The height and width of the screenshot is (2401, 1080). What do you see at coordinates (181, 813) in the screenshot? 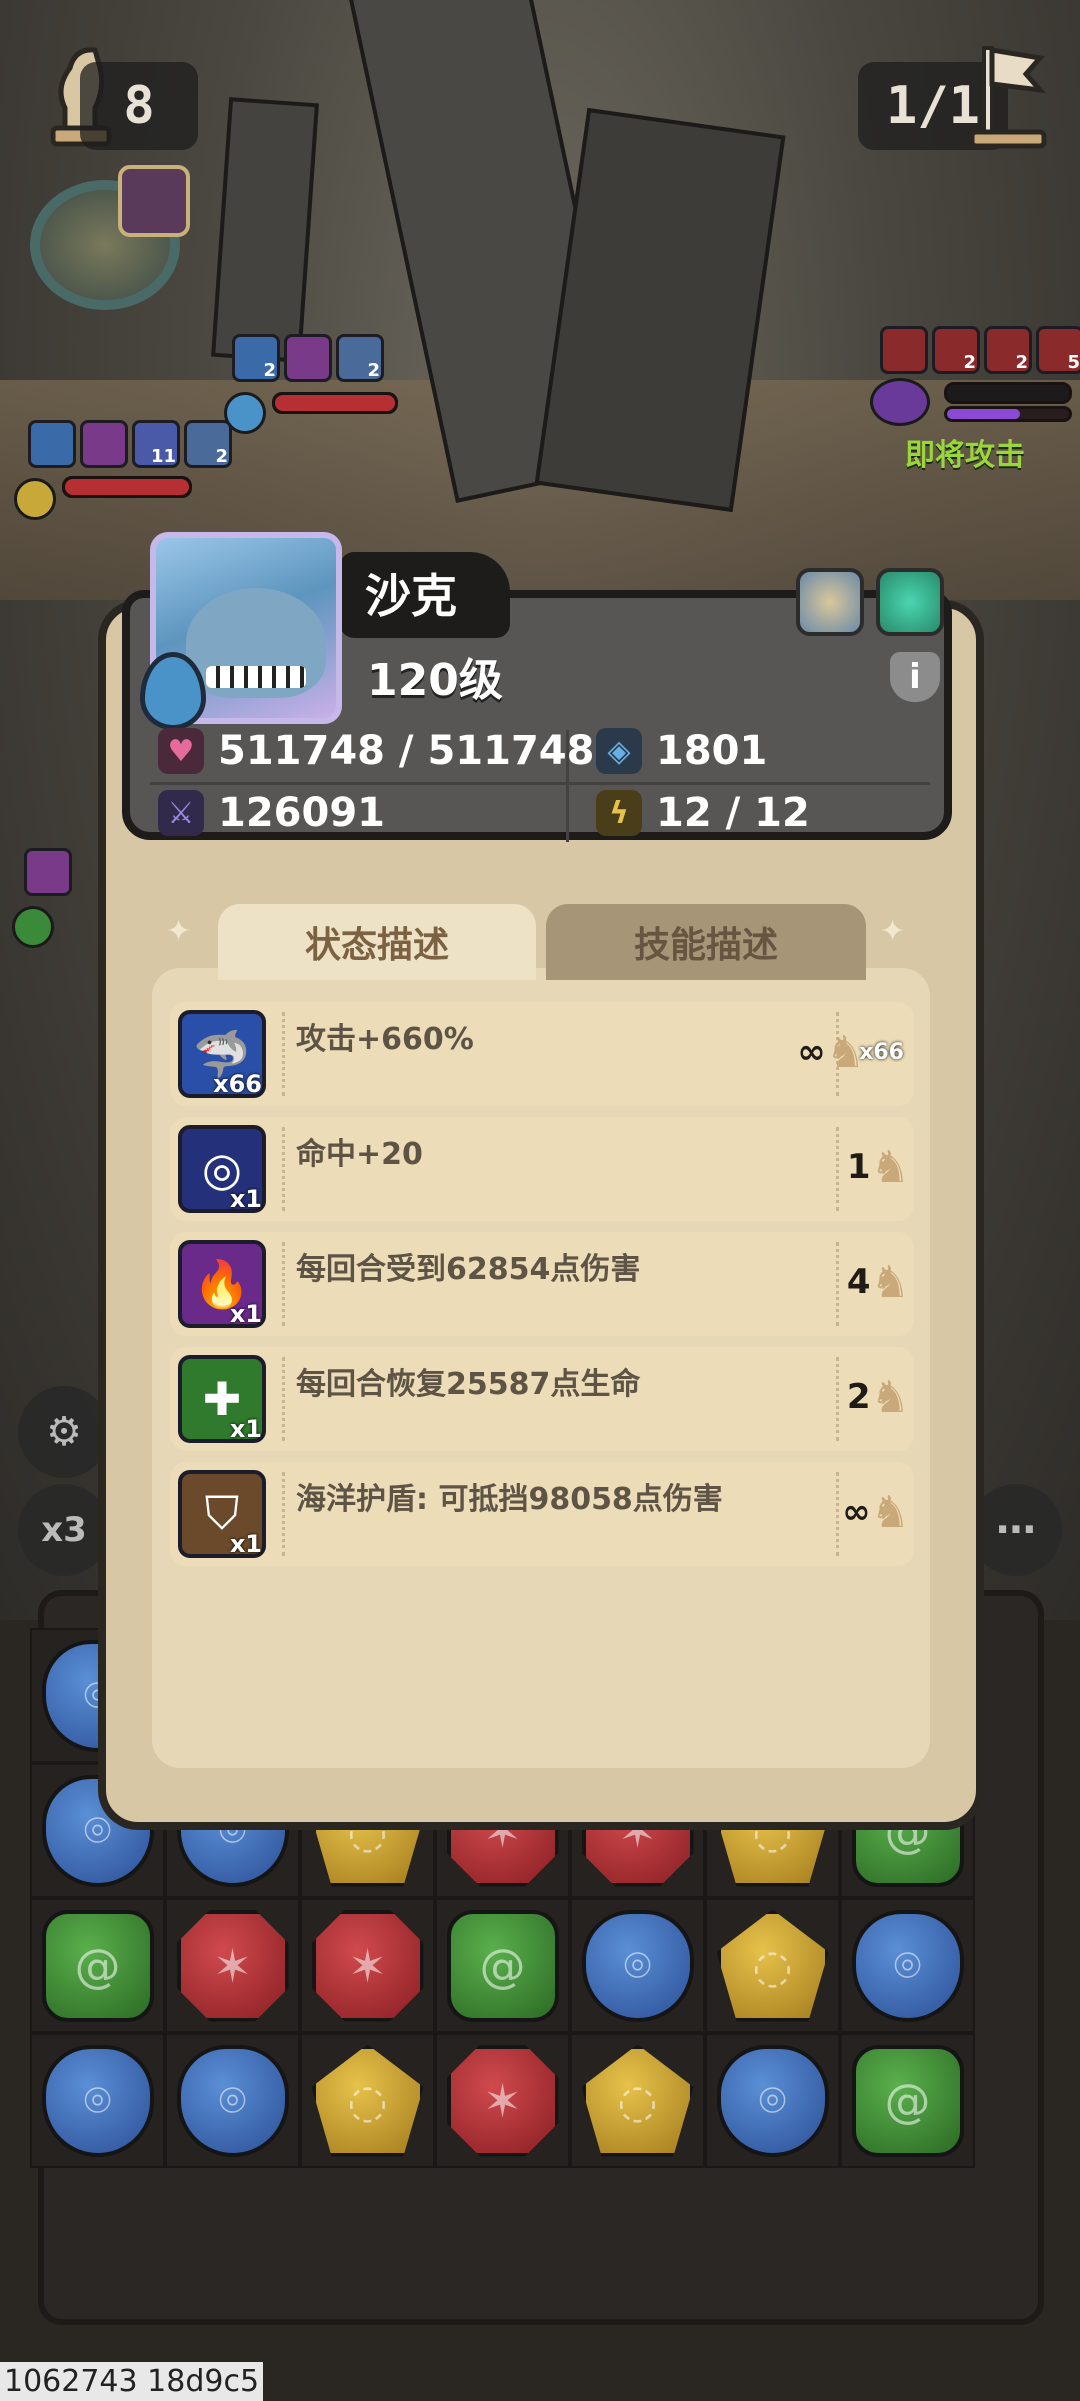
I see `sword-icon: ⚔` at bounding box center [181, 813].